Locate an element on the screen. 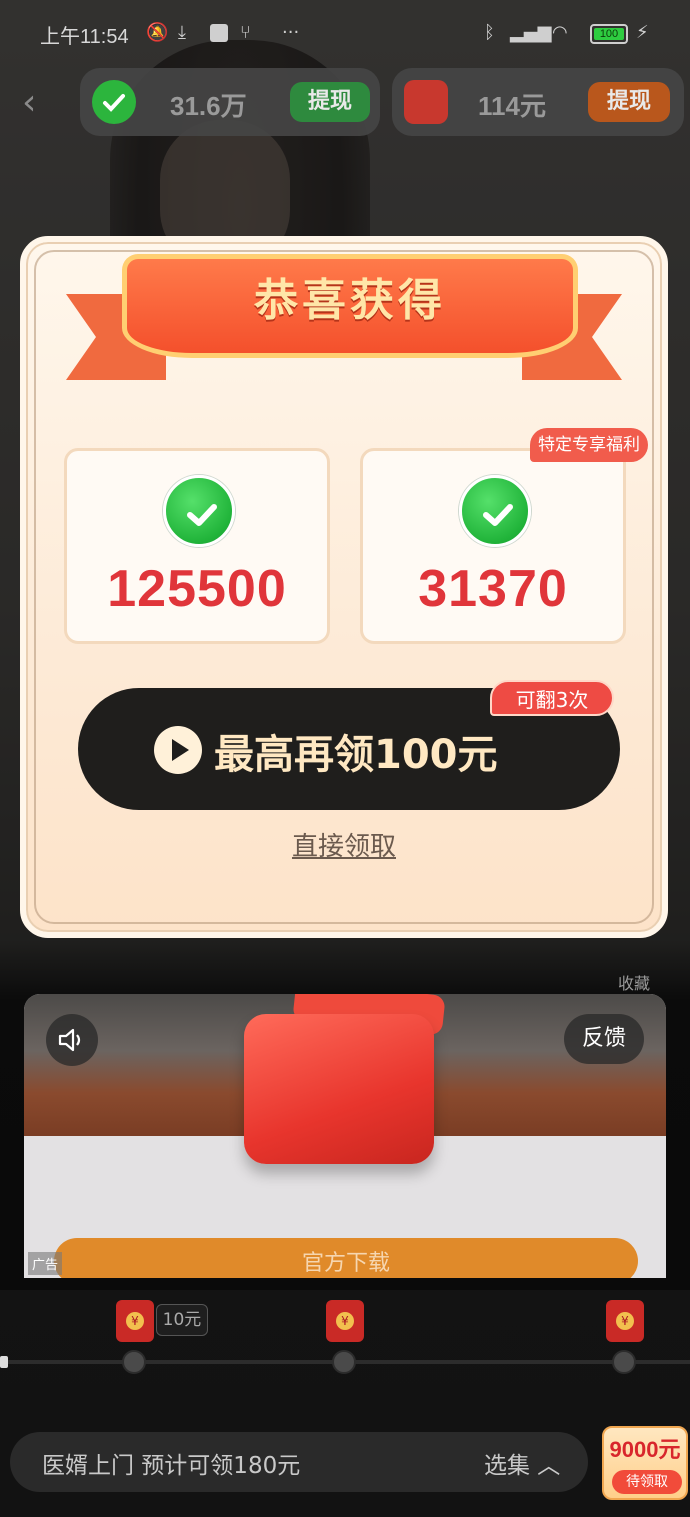 The height and width of the screenshot is (1517, 690). reward-card-1: 125500 is located at coordinates (197, 546).